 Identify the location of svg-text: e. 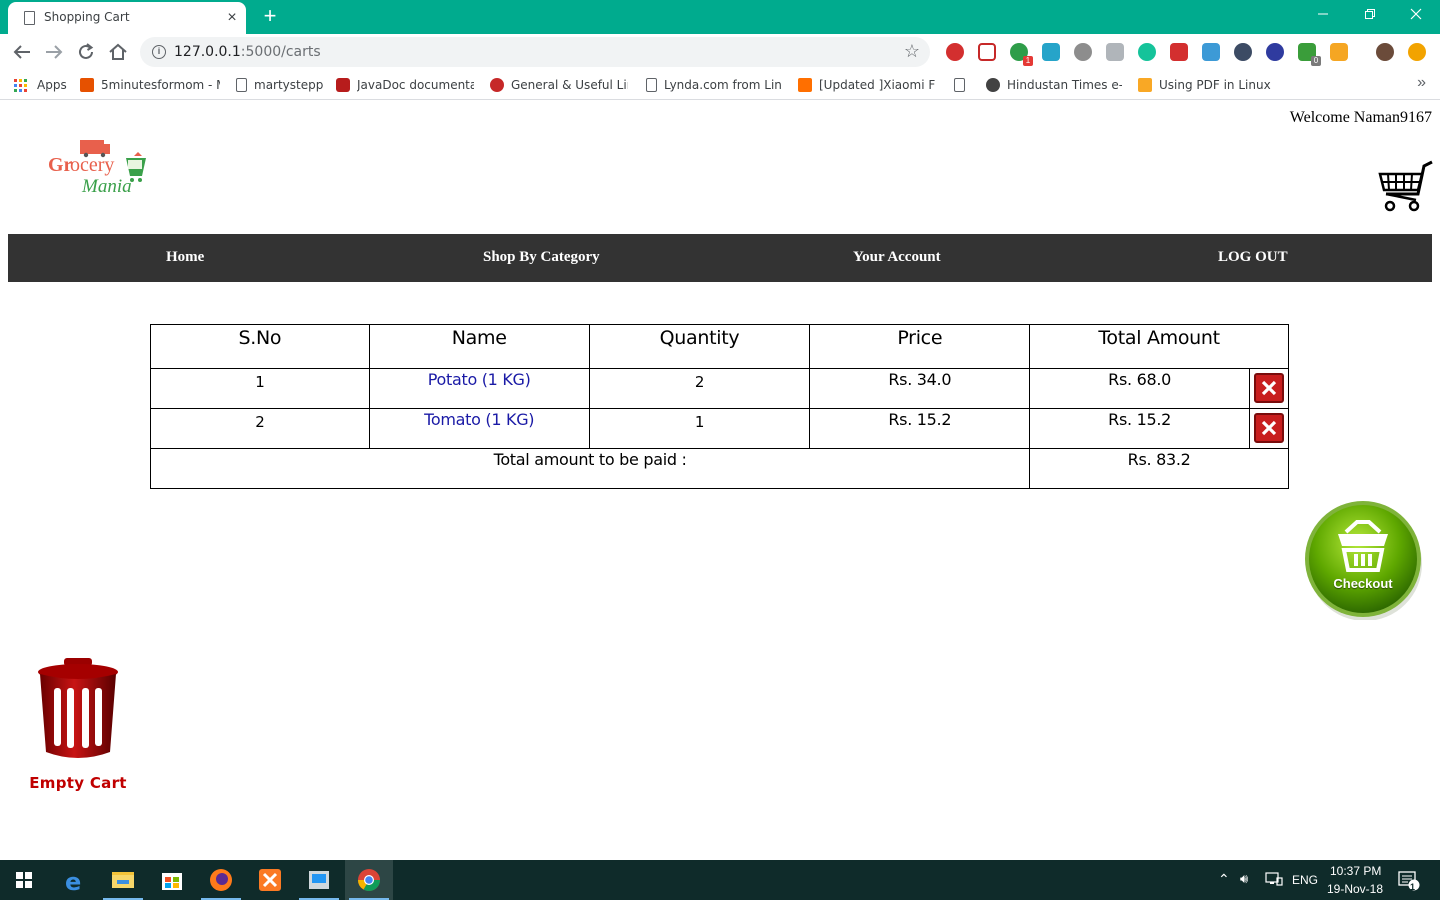
(73, 882).